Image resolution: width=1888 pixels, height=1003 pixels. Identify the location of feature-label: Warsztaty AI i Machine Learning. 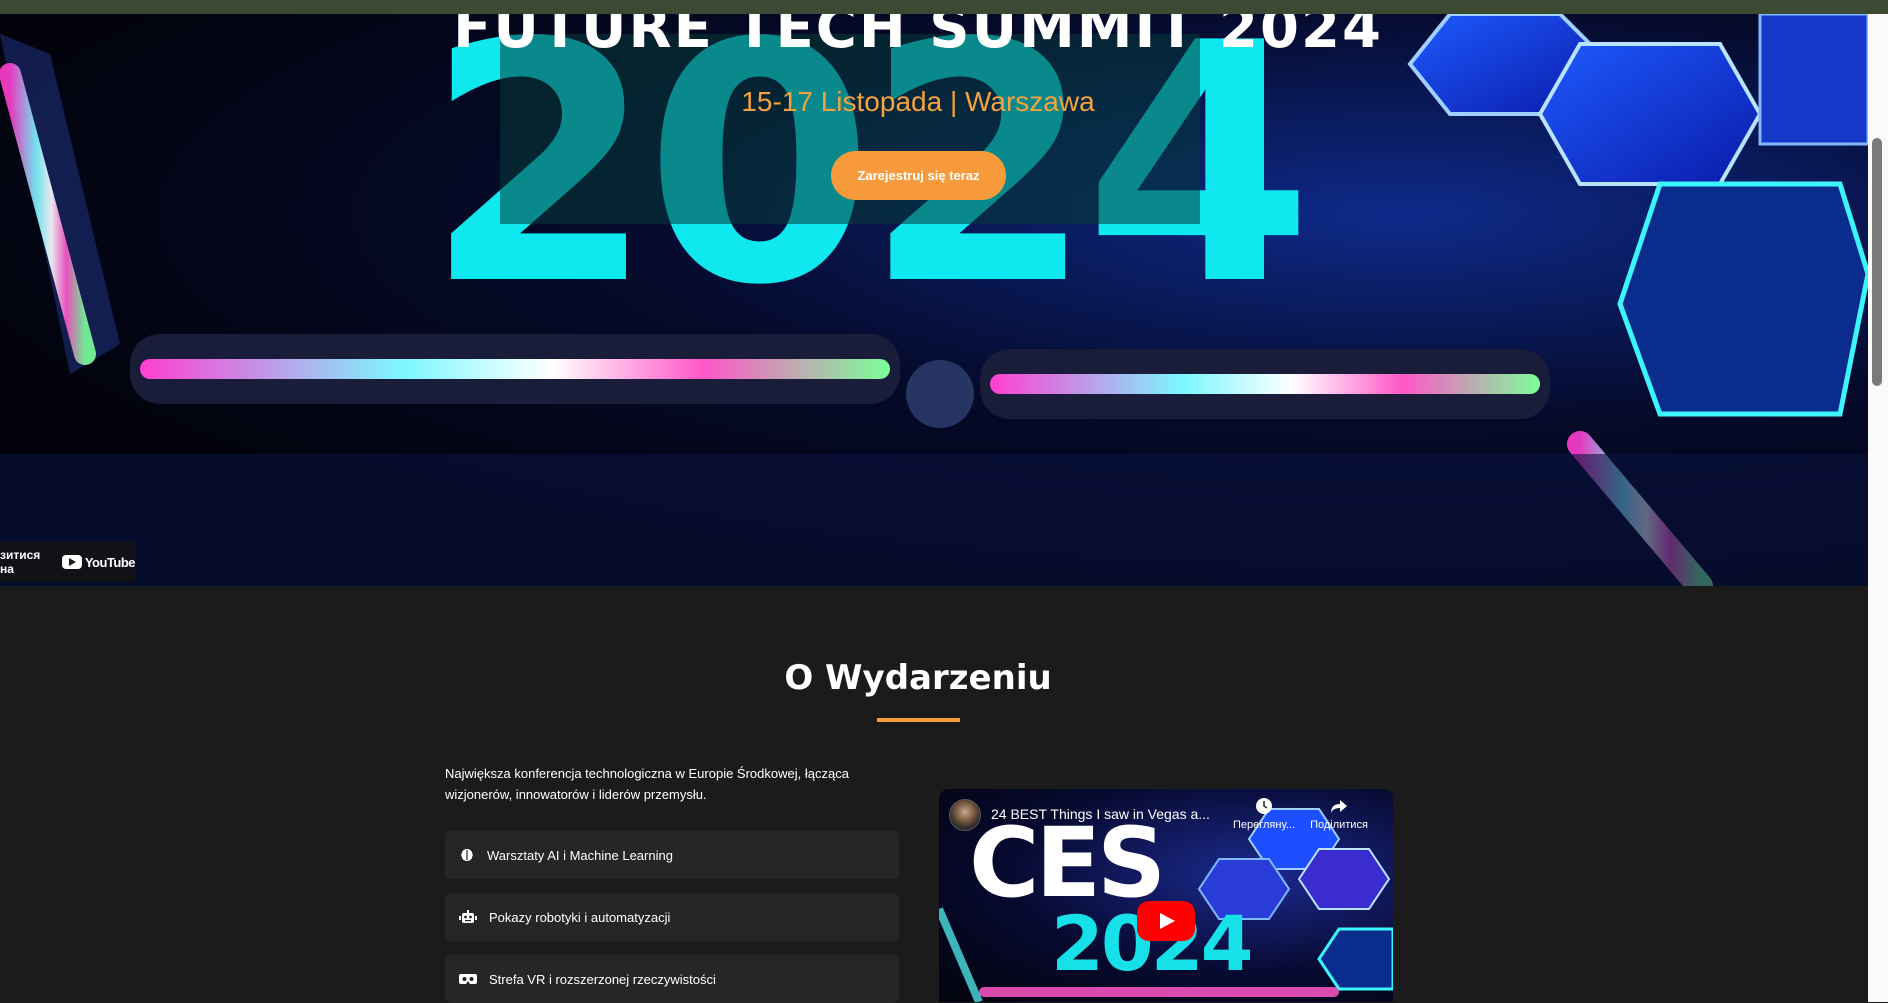
(580, 855).